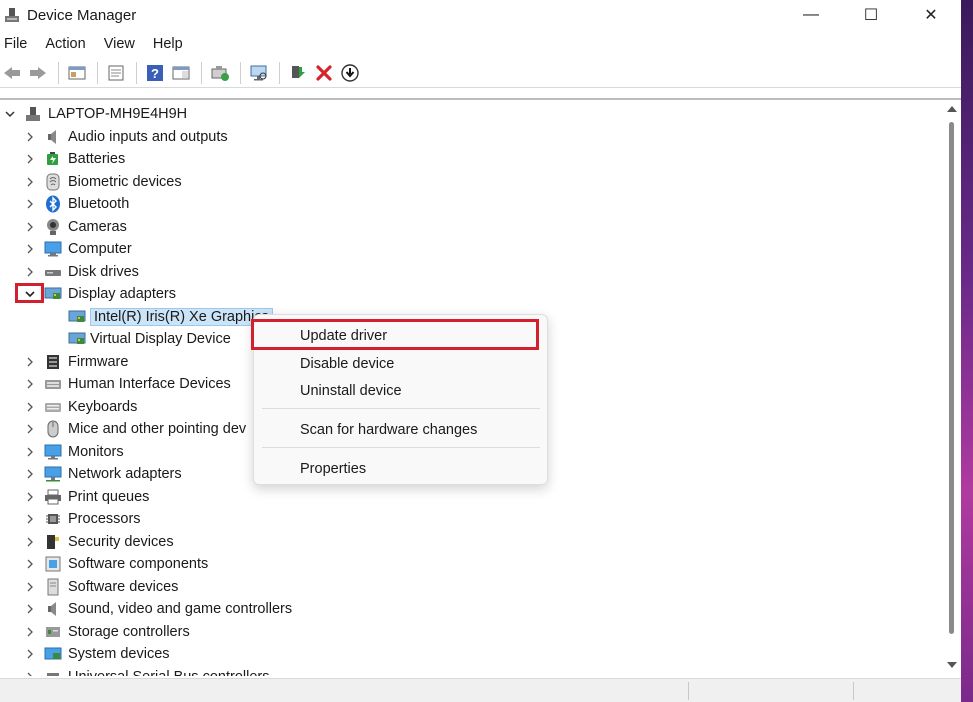 The height and width of the screenshot is (702, 973). I want to click on tree-category-row: Software components, so click(115, 564).